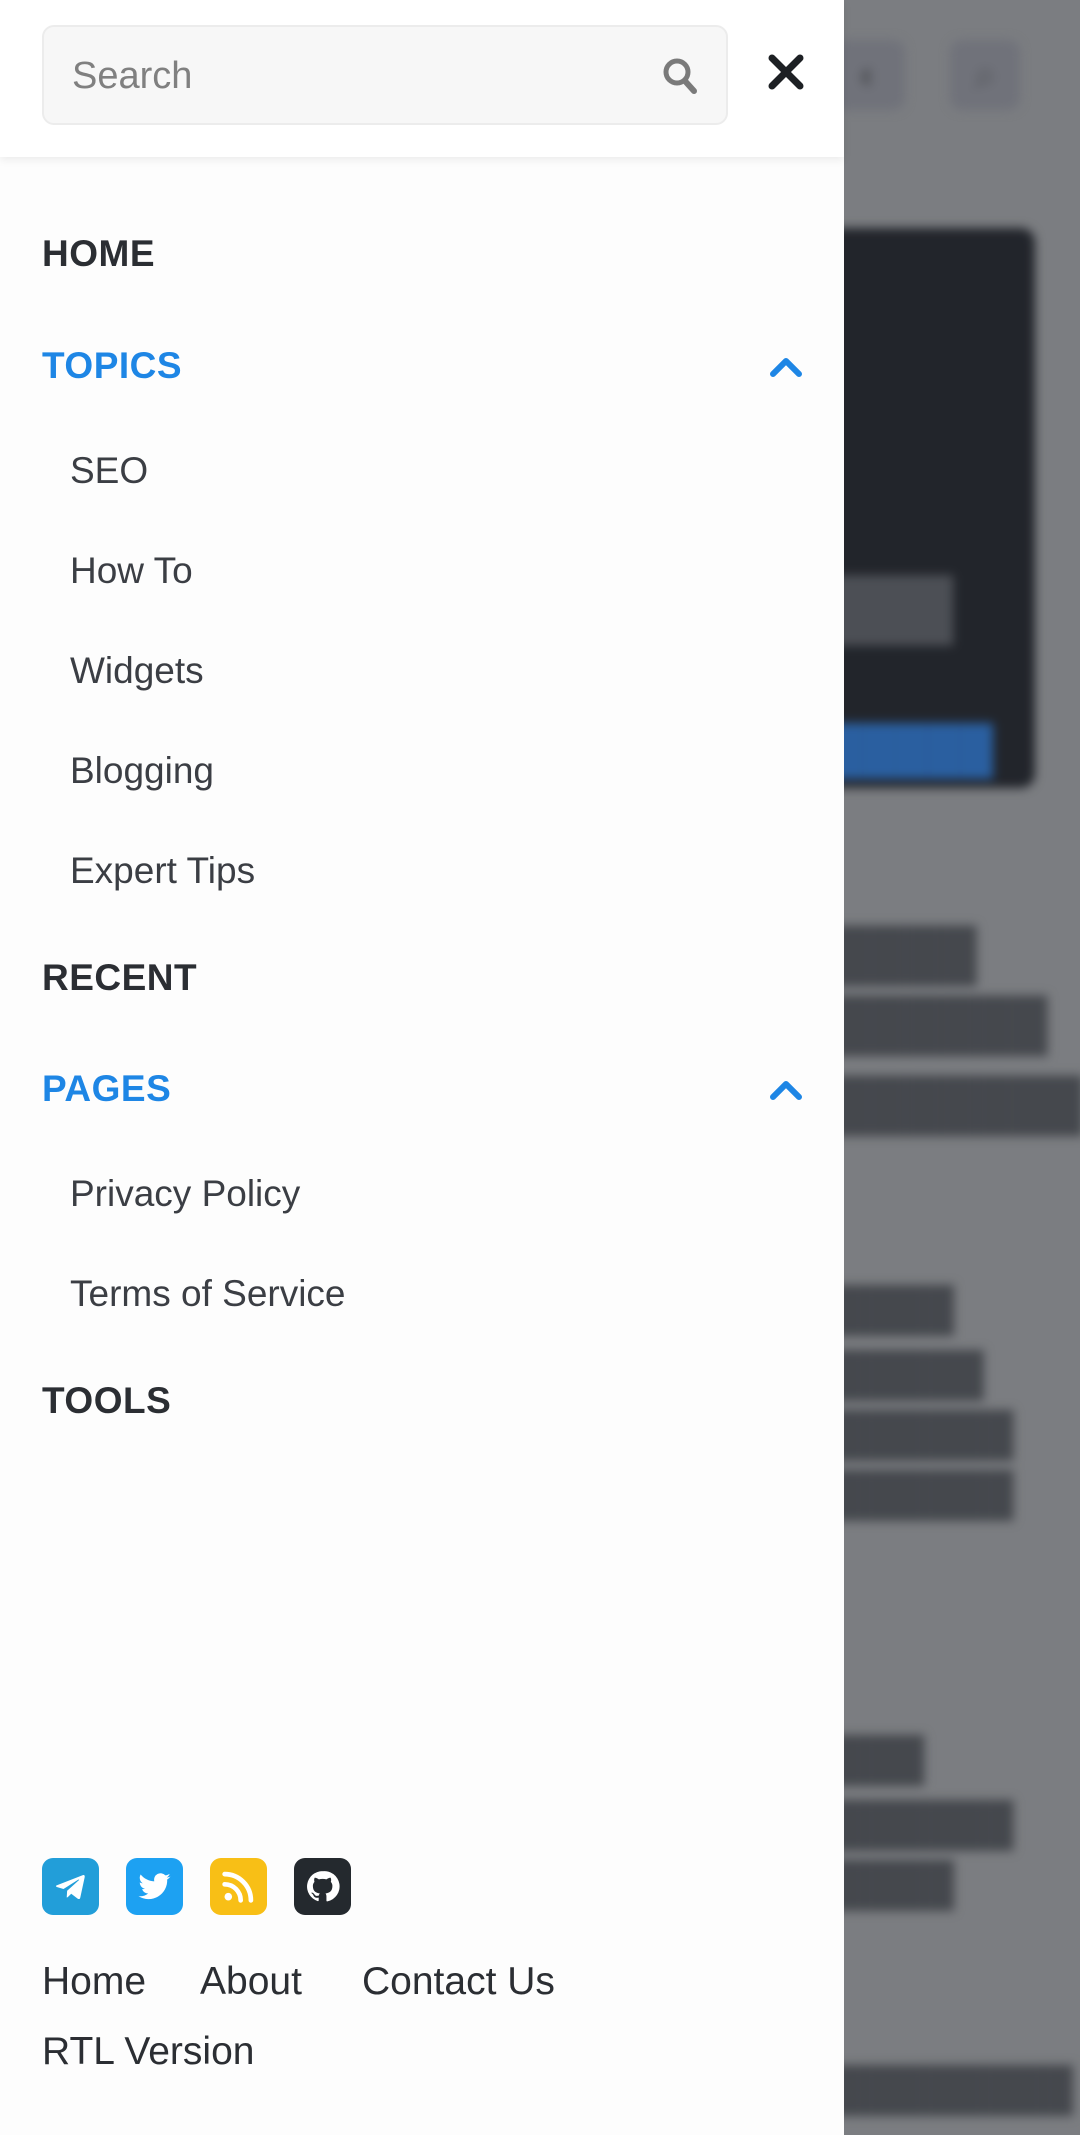 This screenshot has width=1080, height=2135. I want to click on bg-heading-line: ██████, so click(941, 1024).